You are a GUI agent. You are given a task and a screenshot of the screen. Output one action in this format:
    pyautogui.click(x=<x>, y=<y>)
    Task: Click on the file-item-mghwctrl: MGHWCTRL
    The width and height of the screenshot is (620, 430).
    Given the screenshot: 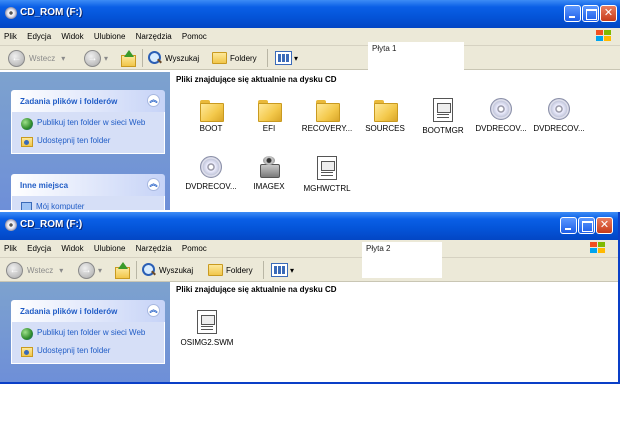 What is the action you would take?
    pyautogui.click(x=327, y=174)
    